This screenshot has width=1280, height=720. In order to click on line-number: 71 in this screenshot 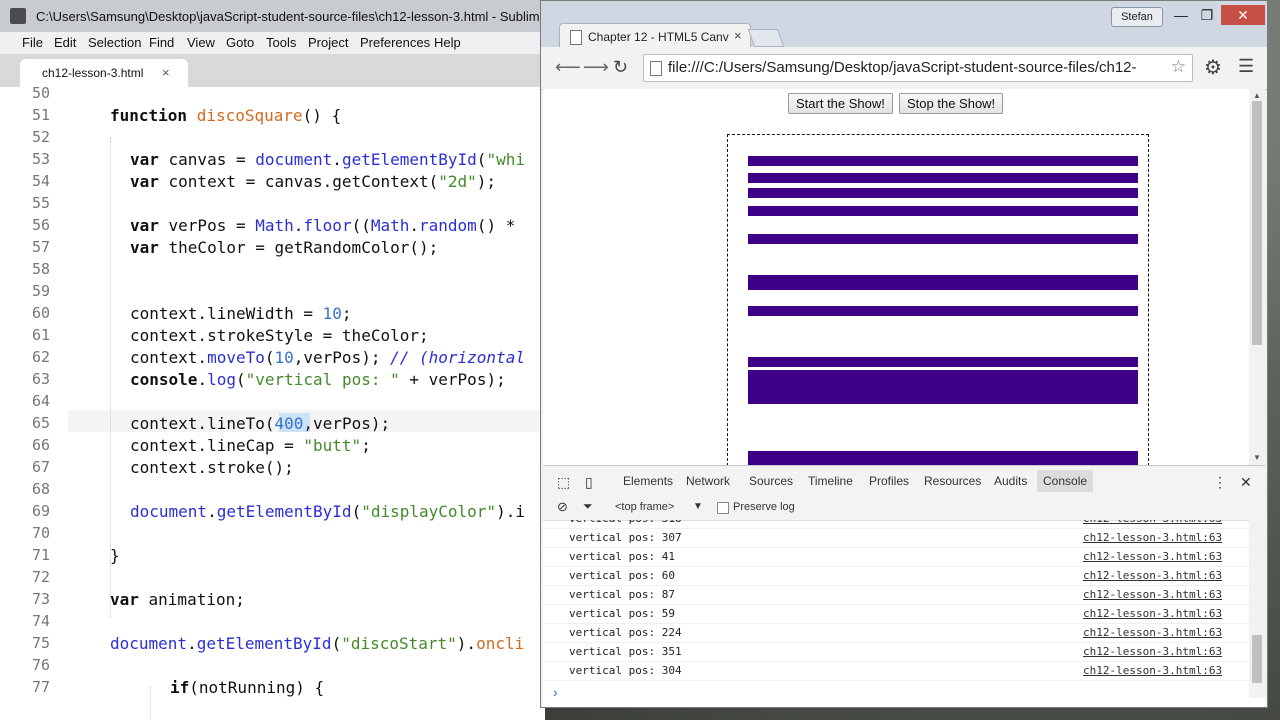, I will do `click(40, 555)`.